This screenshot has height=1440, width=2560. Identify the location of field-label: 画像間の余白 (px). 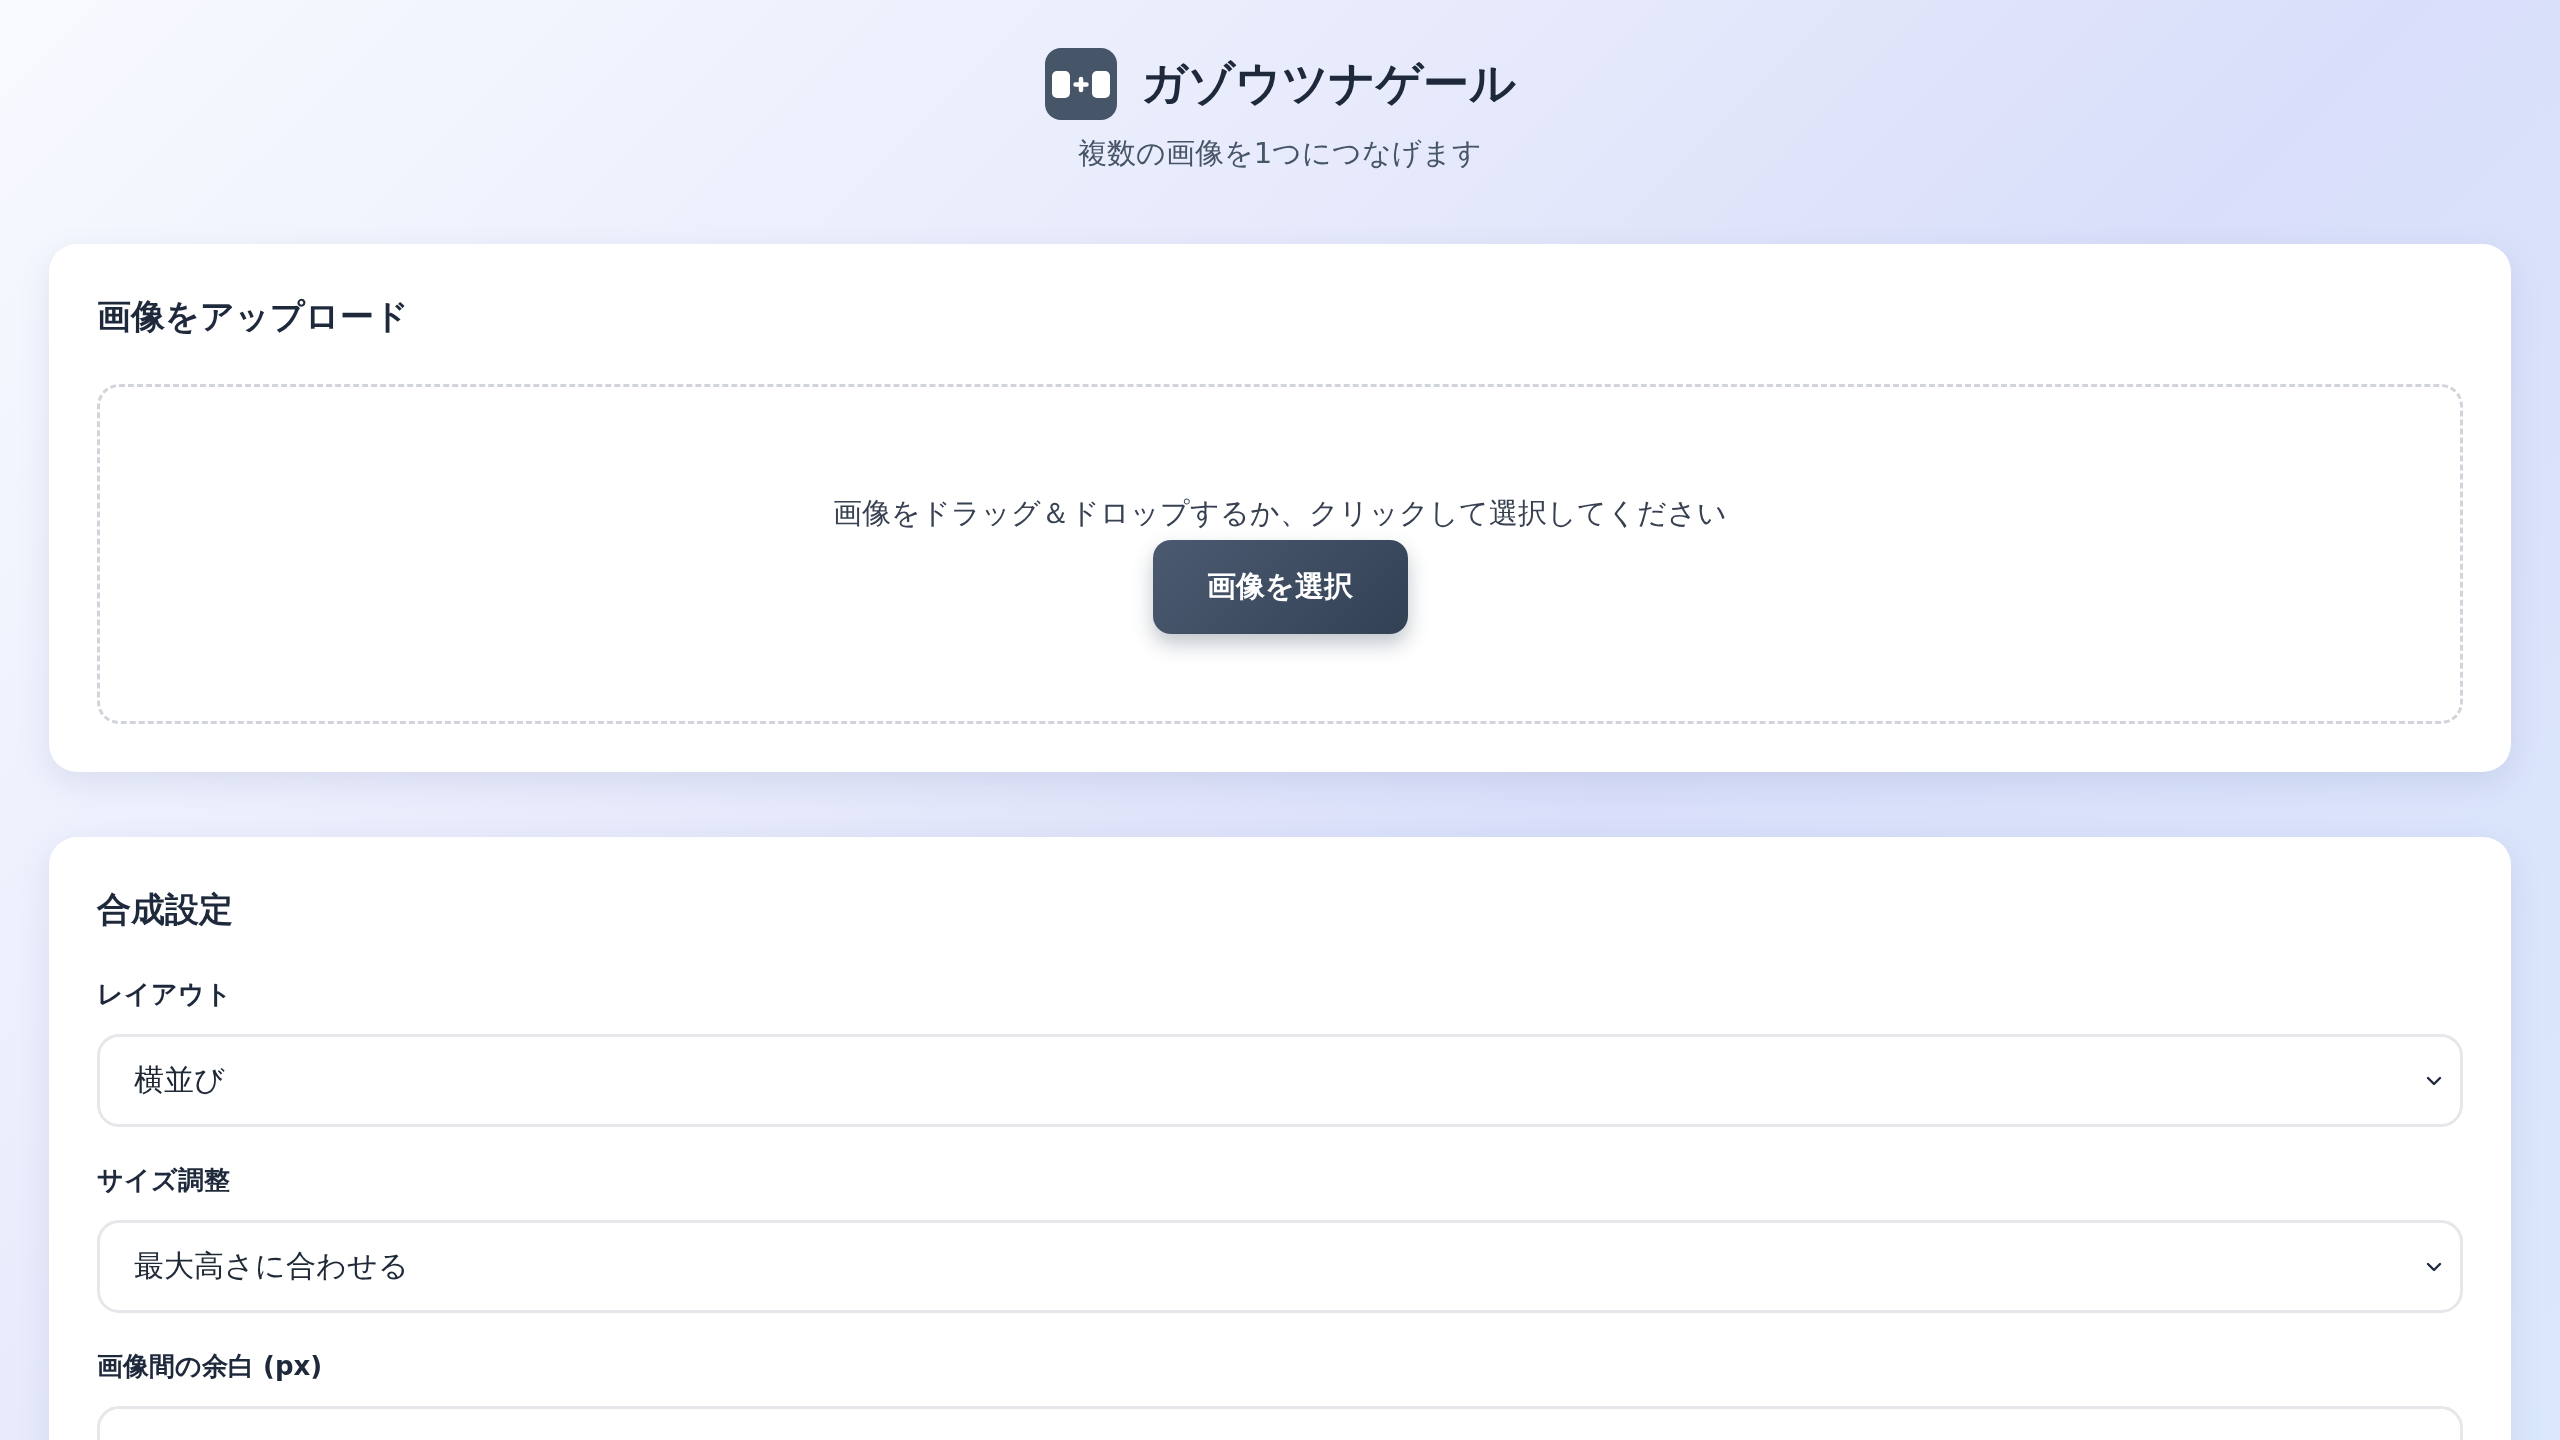
(210, 1366).